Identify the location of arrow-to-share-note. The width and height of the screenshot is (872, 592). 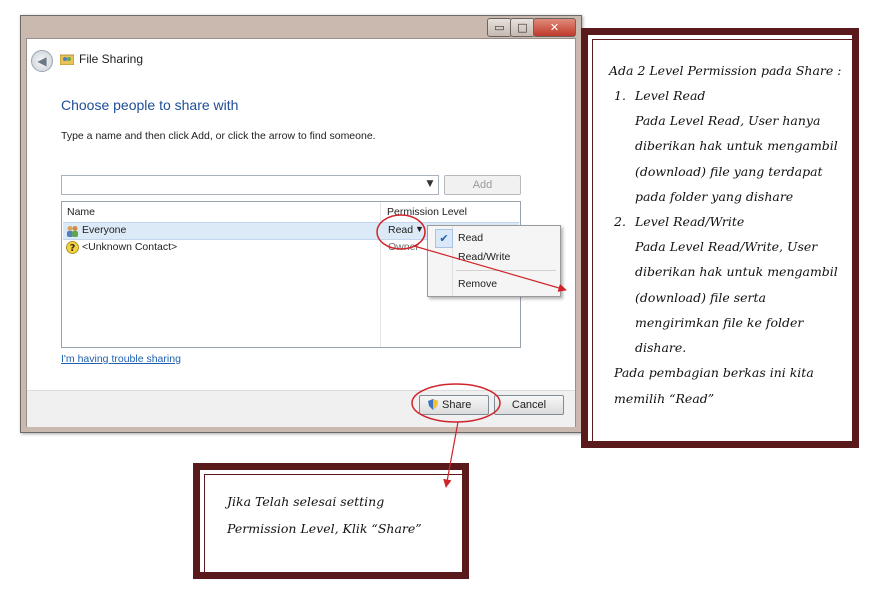
(451, 454).